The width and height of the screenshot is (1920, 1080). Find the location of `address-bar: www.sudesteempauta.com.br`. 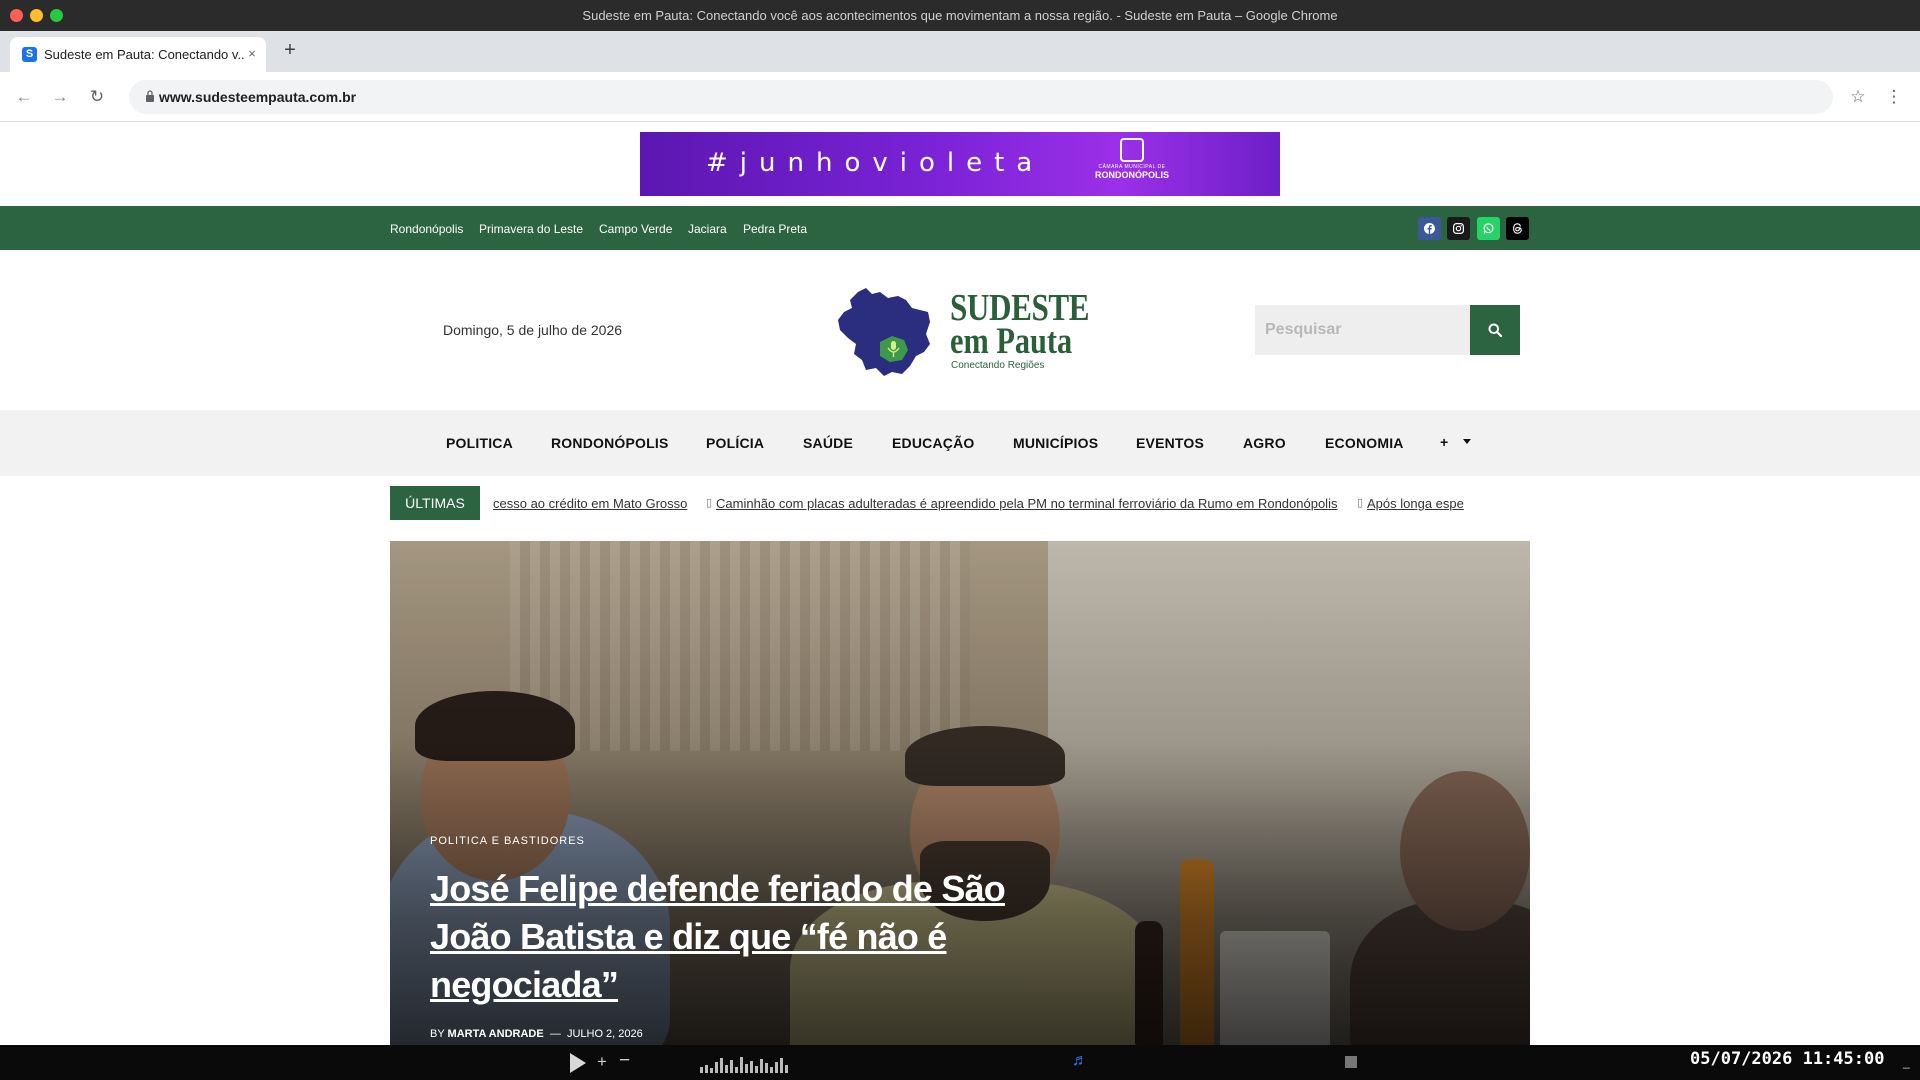

address-bar: www.sudesteempauta.com.br is located at coordinates (981, 97).